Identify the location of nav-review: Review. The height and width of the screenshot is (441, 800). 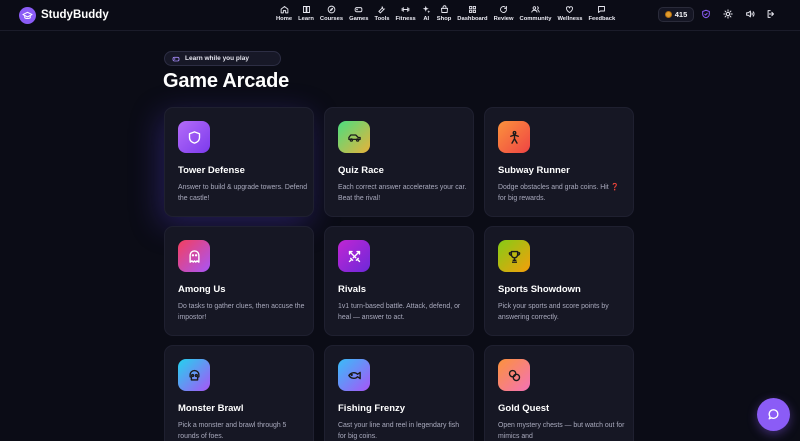
(504, 15).